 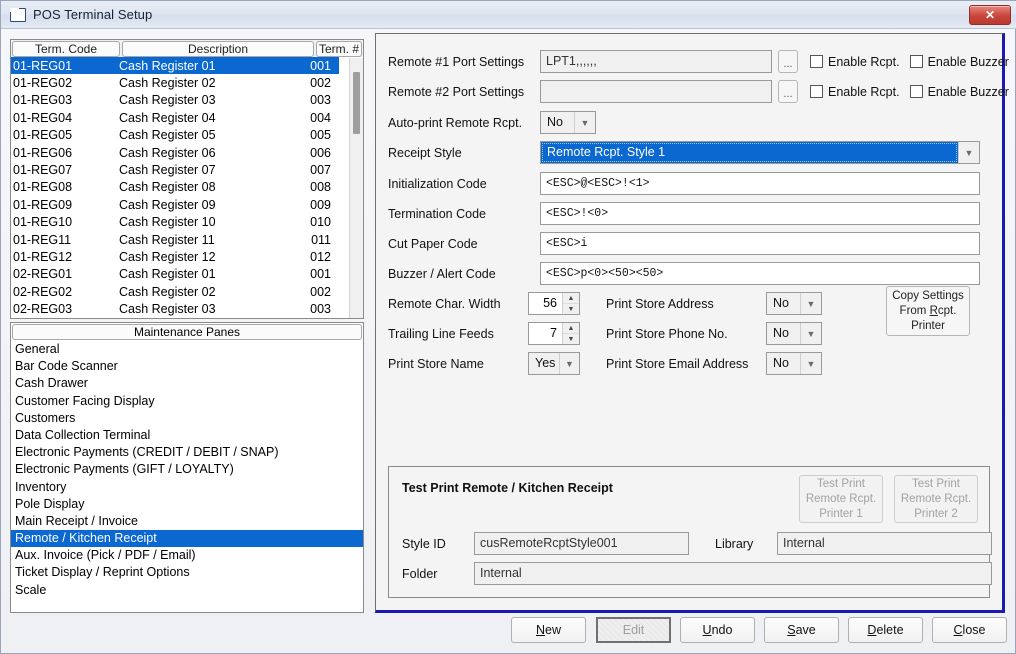 I want to click on test-print-printer1-button: Test Print Remote Rcpt. Printer 1, so click(x=841, y=499).